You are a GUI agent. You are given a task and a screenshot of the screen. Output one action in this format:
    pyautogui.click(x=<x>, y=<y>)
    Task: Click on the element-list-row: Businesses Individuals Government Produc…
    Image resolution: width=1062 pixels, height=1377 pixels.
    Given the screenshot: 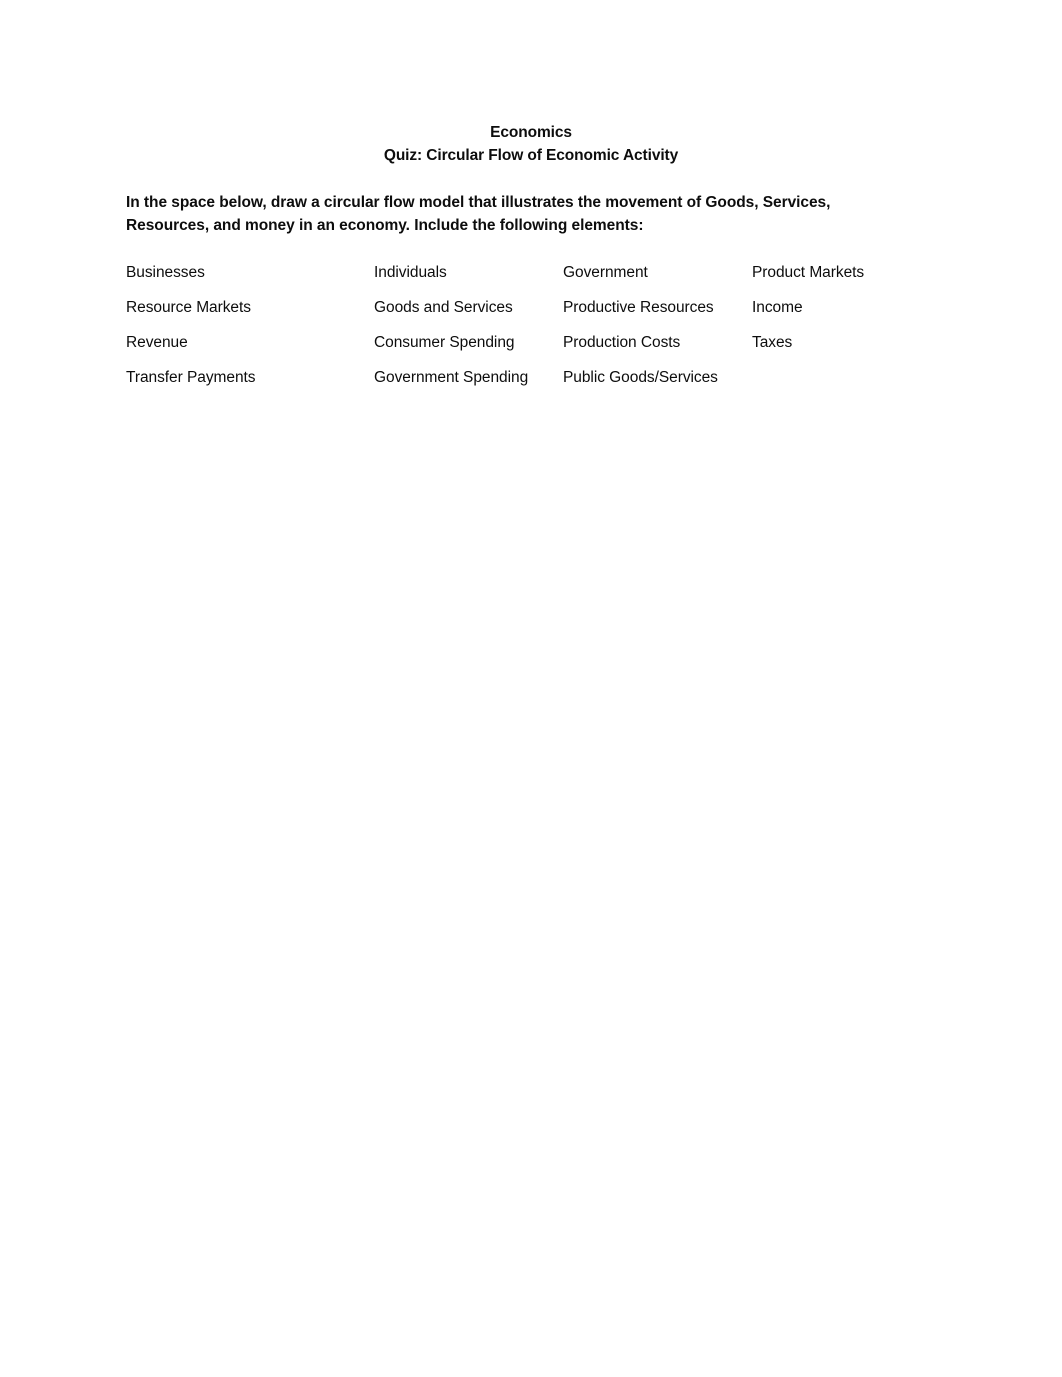 What is the action you would take?
    pyautogui.click(x=536, y=279)
    